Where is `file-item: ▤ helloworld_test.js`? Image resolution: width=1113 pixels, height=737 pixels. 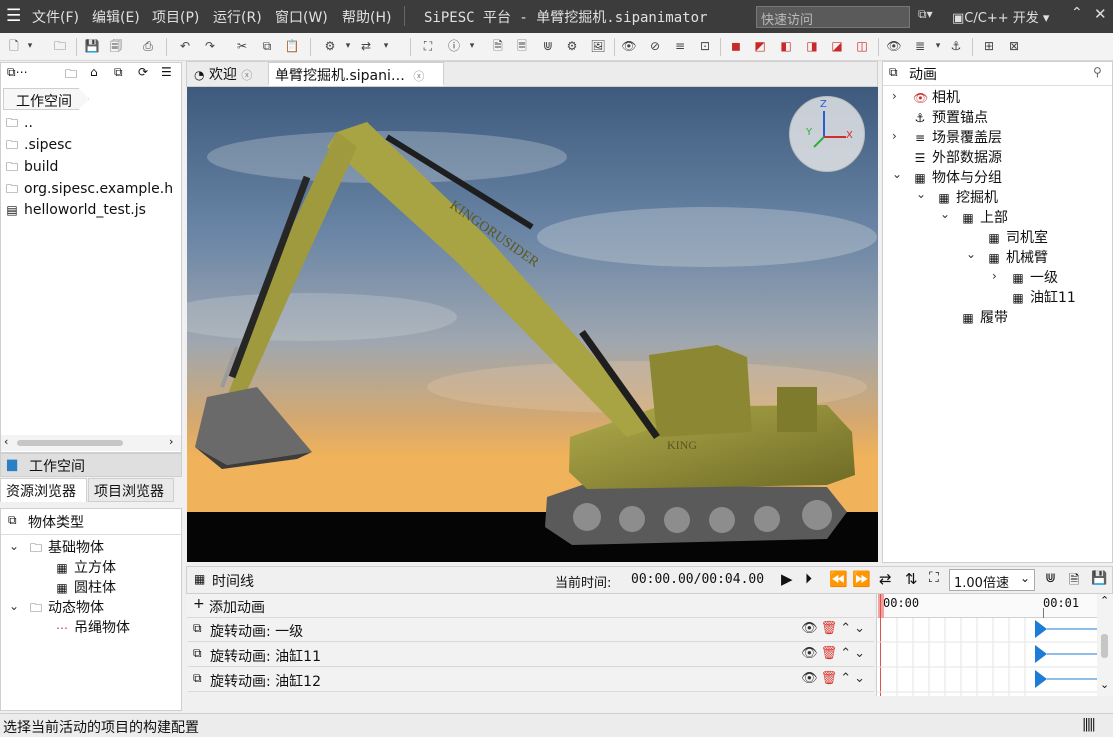 file-item: ▤ helloworld_test.js is located at coordinates (75, 212).